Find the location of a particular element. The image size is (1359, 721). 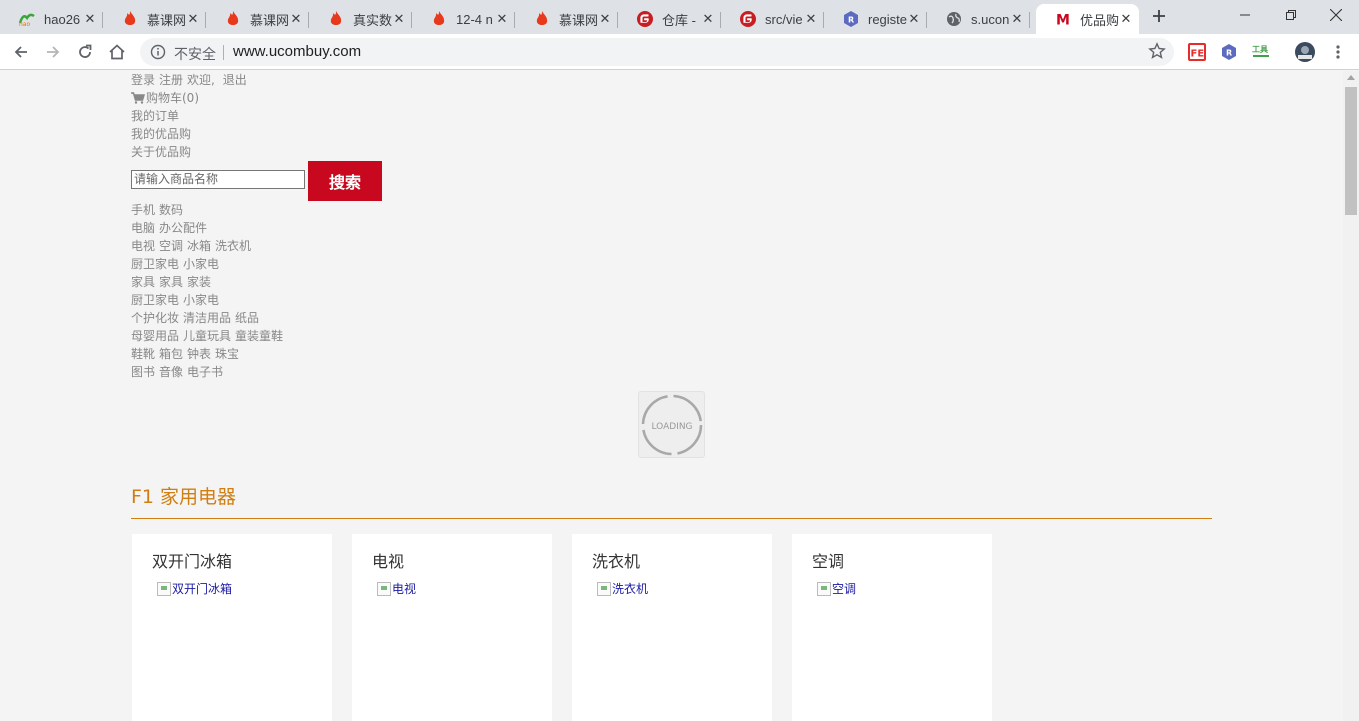

category-link: 鞋靴 is located at coordinates (143, 354).